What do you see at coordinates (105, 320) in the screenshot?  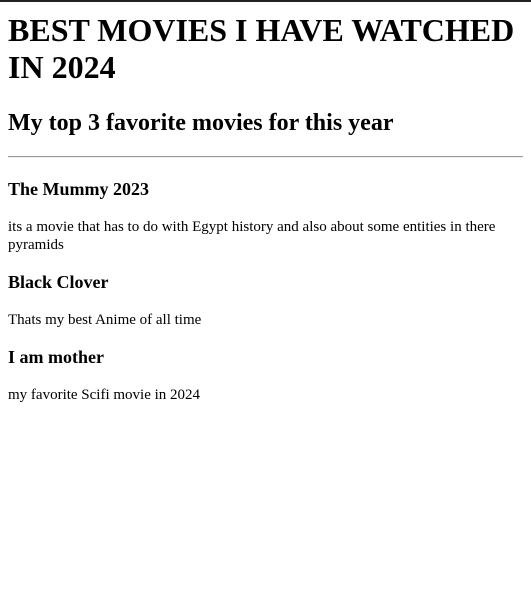 I see `movie-description: Thats my best Anime of all time` at bounding box center [105, 320].